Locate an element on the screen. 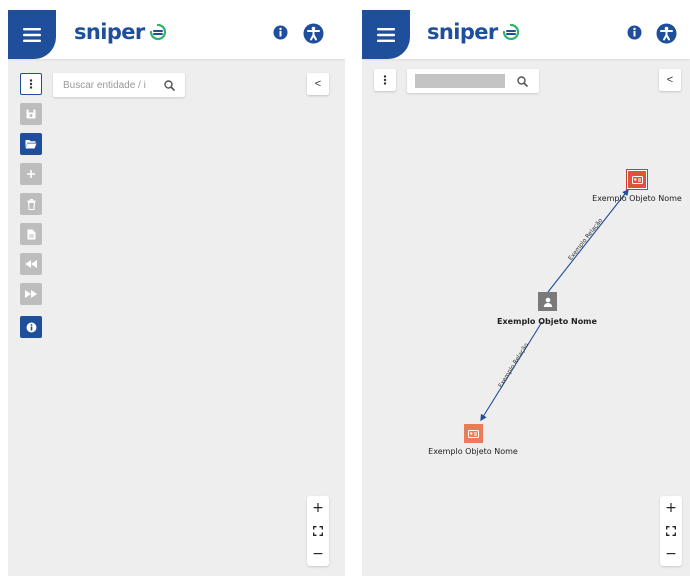 This screenshot has height=576, width=690. sniper-logo: sniper is located at coordinates (120, 32).